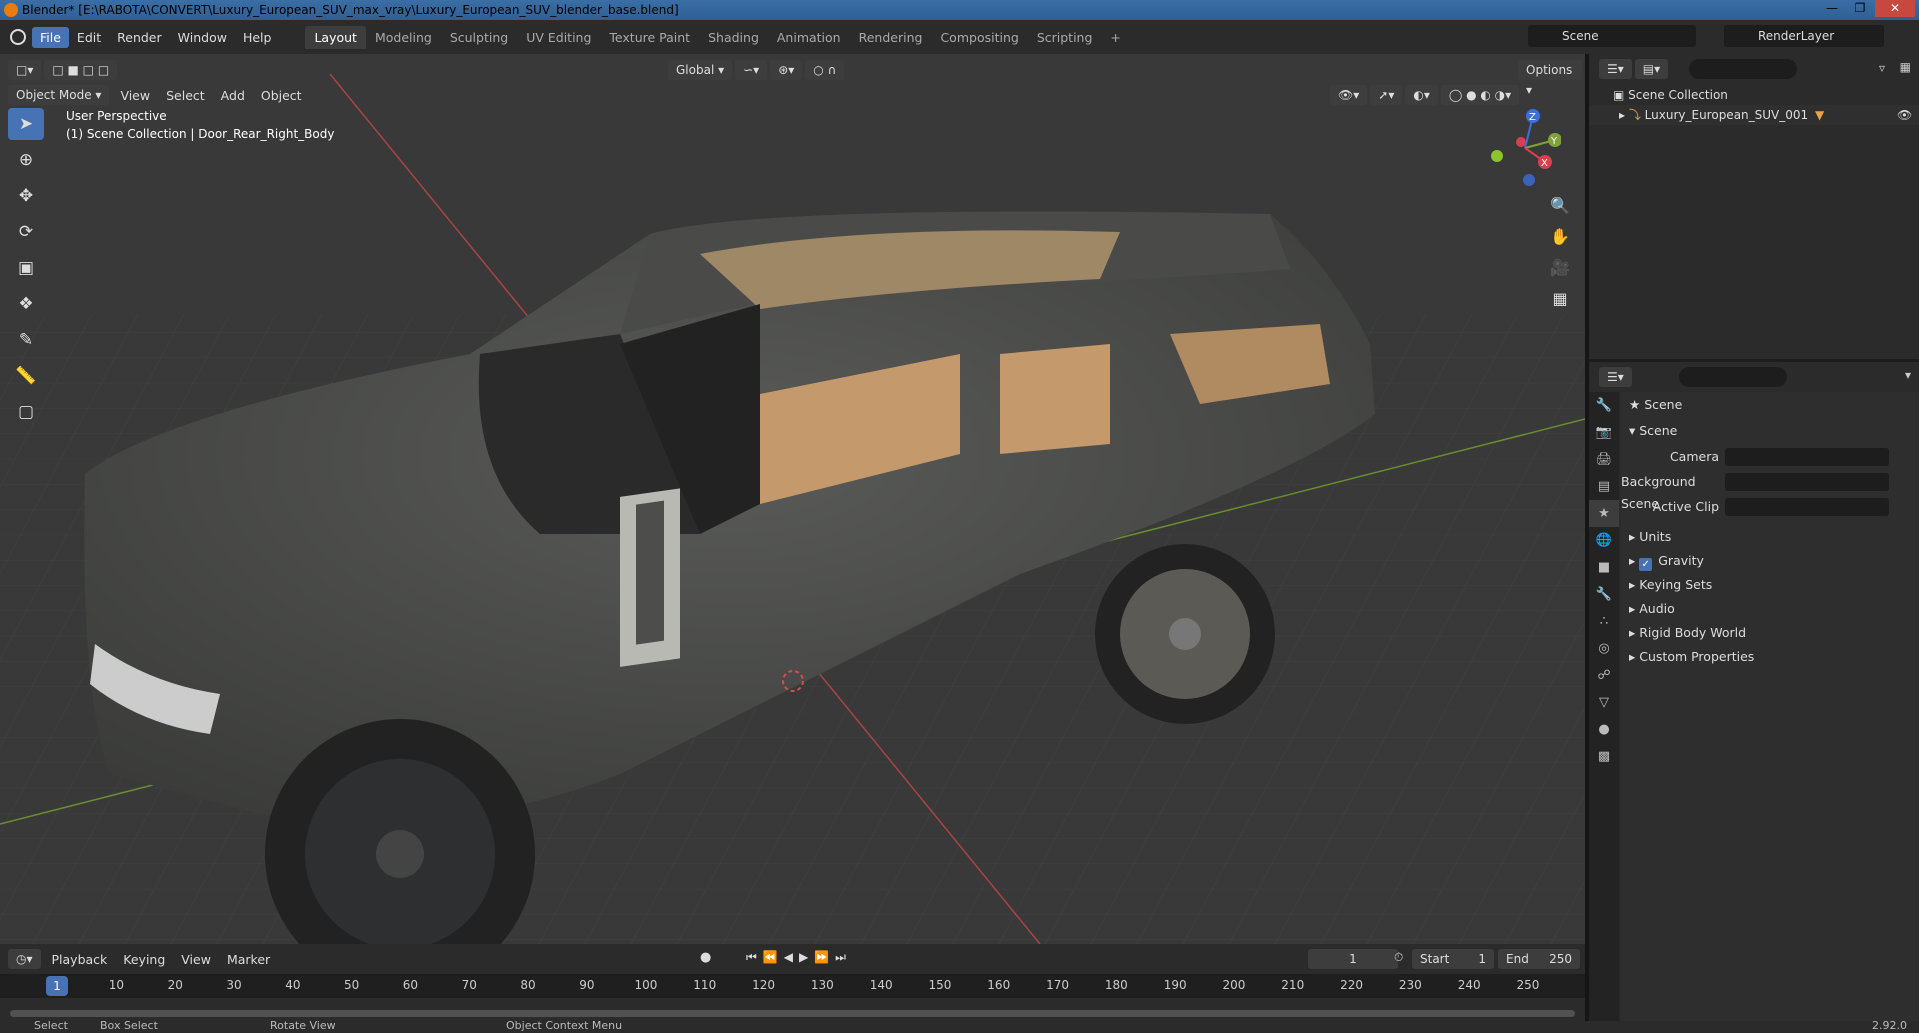 The image size is (1919, 1033). I want to click on tab-uv-editing: UV Editing, so click(558, 37).